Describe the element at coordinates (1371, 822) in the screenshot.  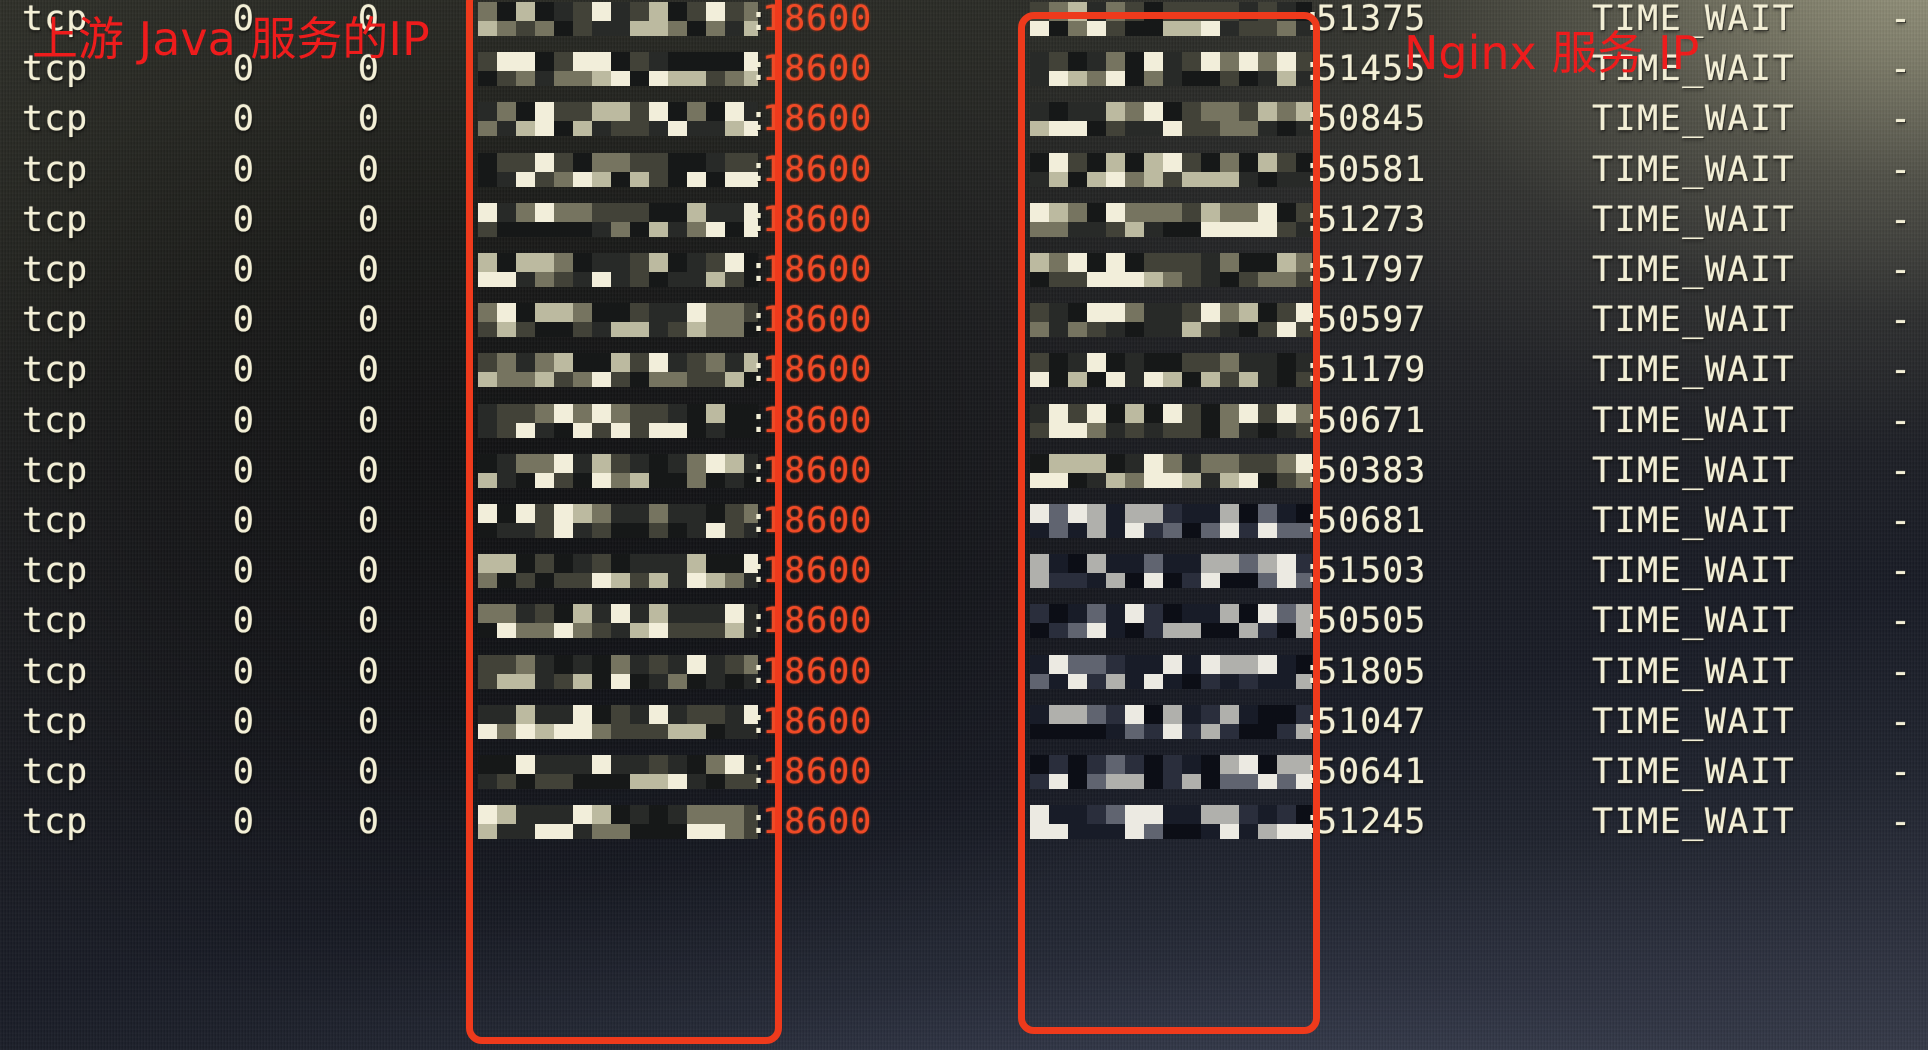
I see `cell-foreign-port: 51245` at that location.